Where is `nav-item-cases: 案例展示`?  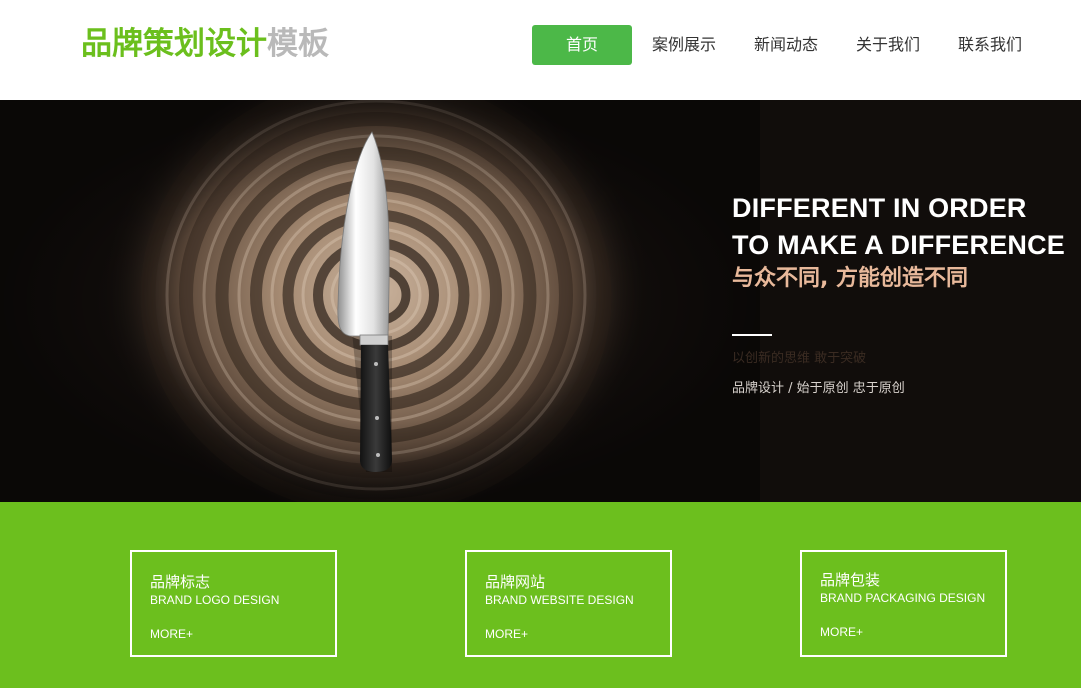 nav-item-cases: 案例展示 is located at coordinates (684, 45).